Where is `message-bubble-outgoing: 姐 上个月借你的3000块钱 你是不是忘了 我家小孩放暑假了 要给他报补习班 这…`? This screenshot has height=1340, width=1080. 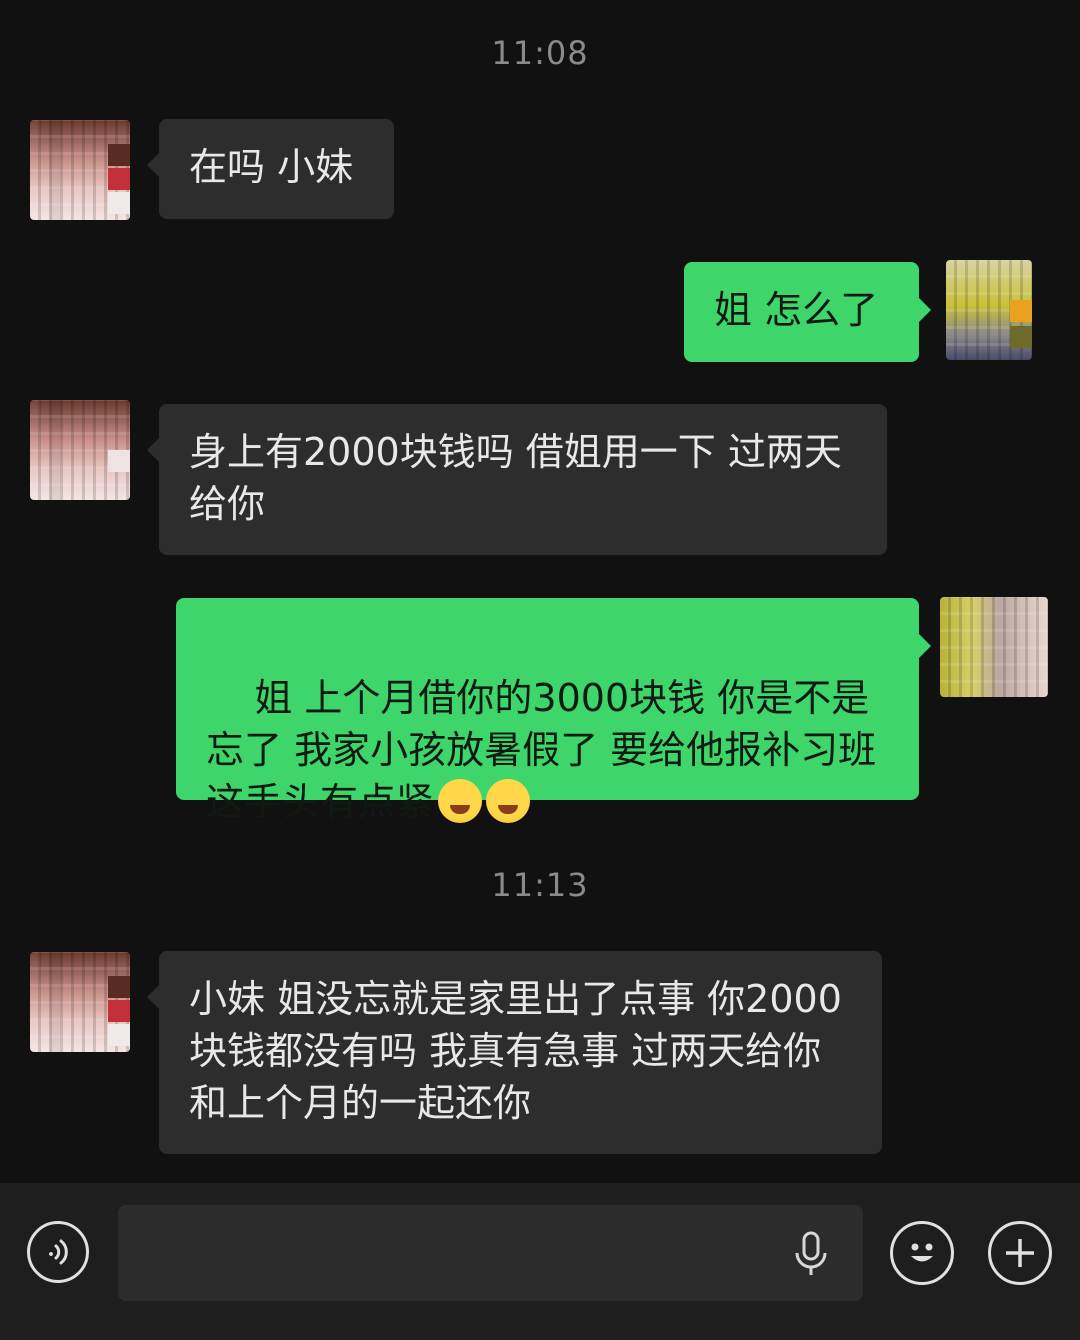 message-bubble-outgoing: 姐 上个月借你的3000块钱 你是不是忘了 我家小孩放暑假了 要给他报补习班 这… is located at coordinates (553, 711).